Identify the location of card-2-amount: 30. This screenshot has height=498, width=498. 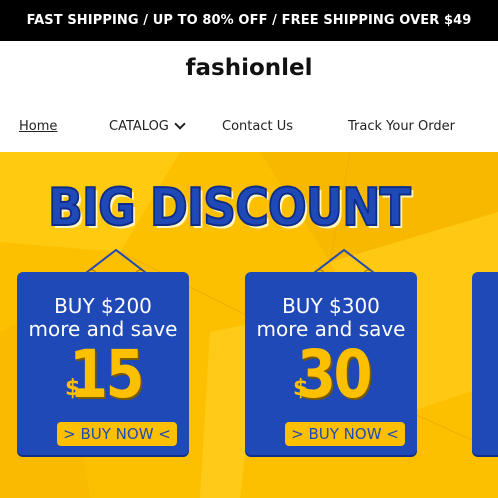
(335, 374).